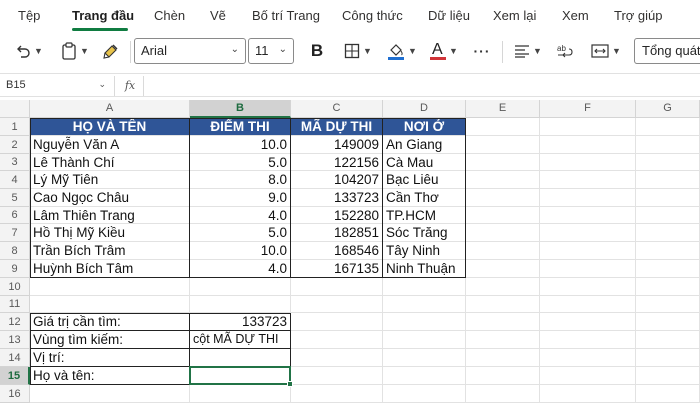 This screenshot has height=403, width=700. What do you see at coordinates (528, 51) in the screenshot?
I see `align-button: ▼` at bounding box center [528, 51].